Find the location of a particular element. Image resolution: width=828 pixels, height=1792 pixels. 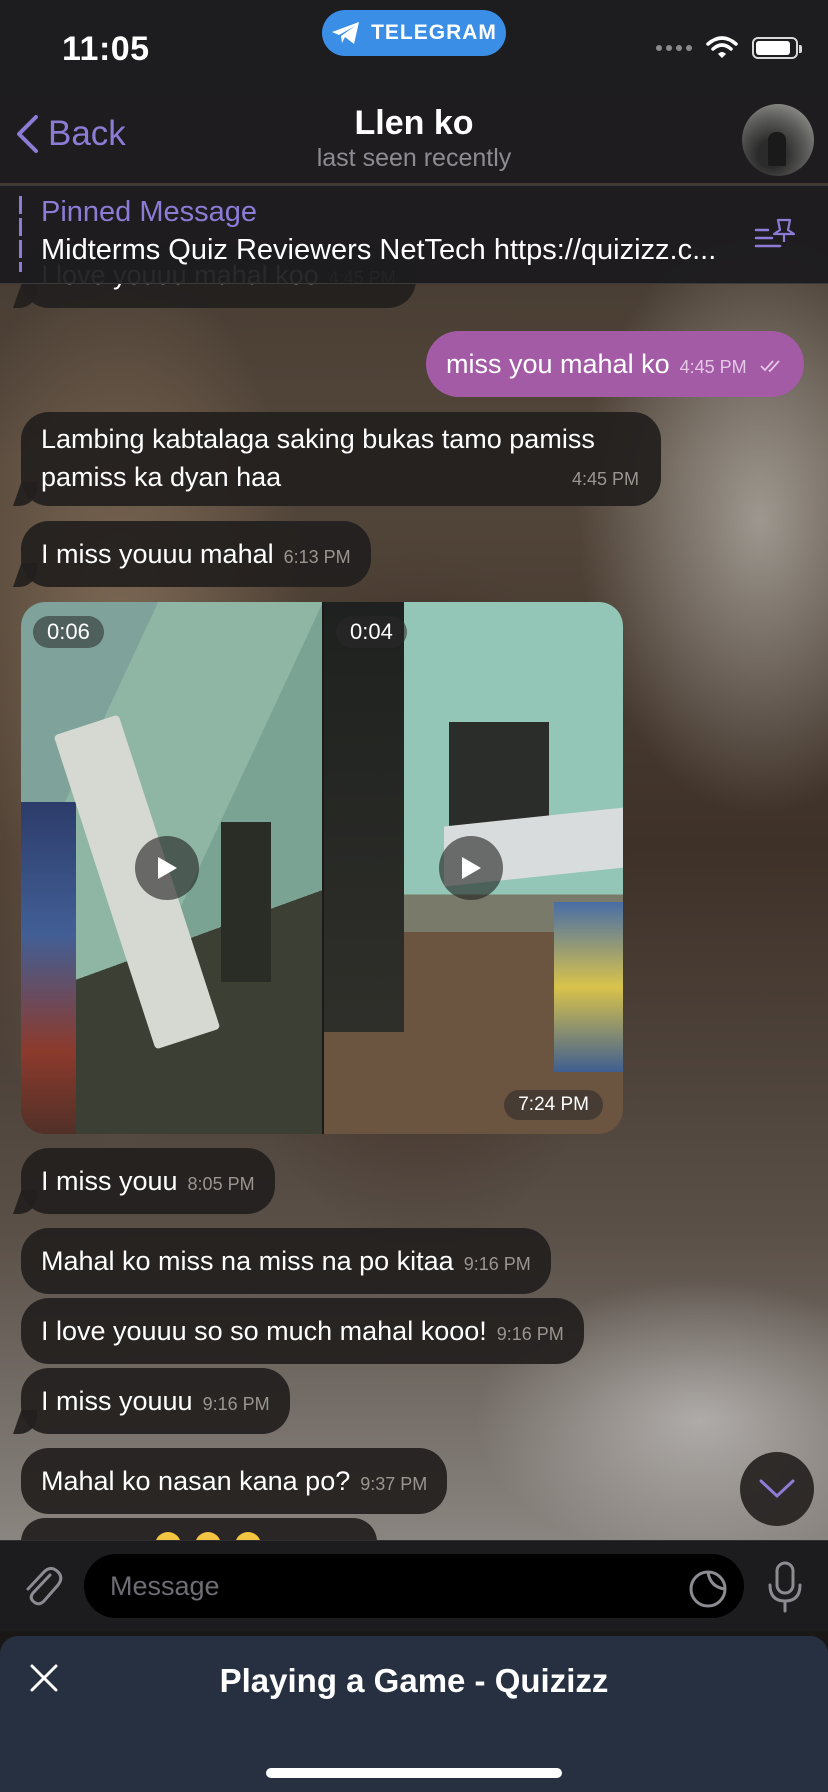

message-time: 6:13 PM is located at coordinates (317, 557).